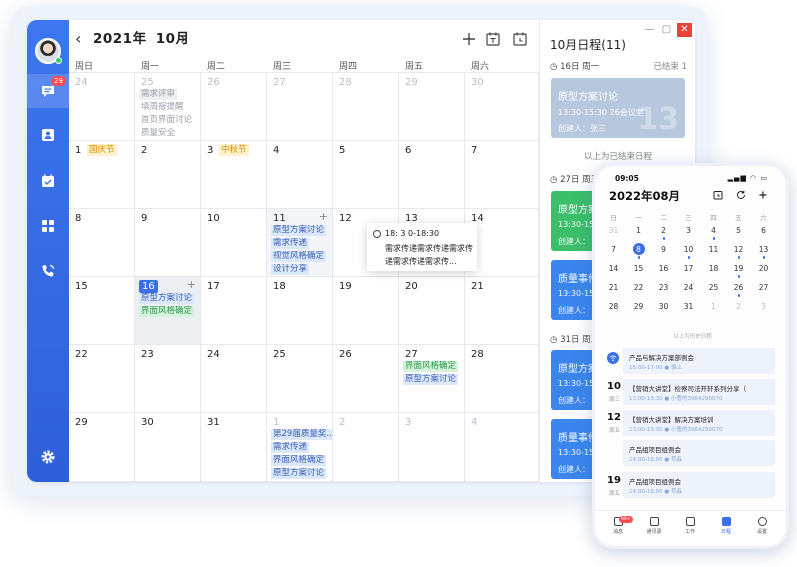  I want to click on day-cell: 29, so click(432, 107).